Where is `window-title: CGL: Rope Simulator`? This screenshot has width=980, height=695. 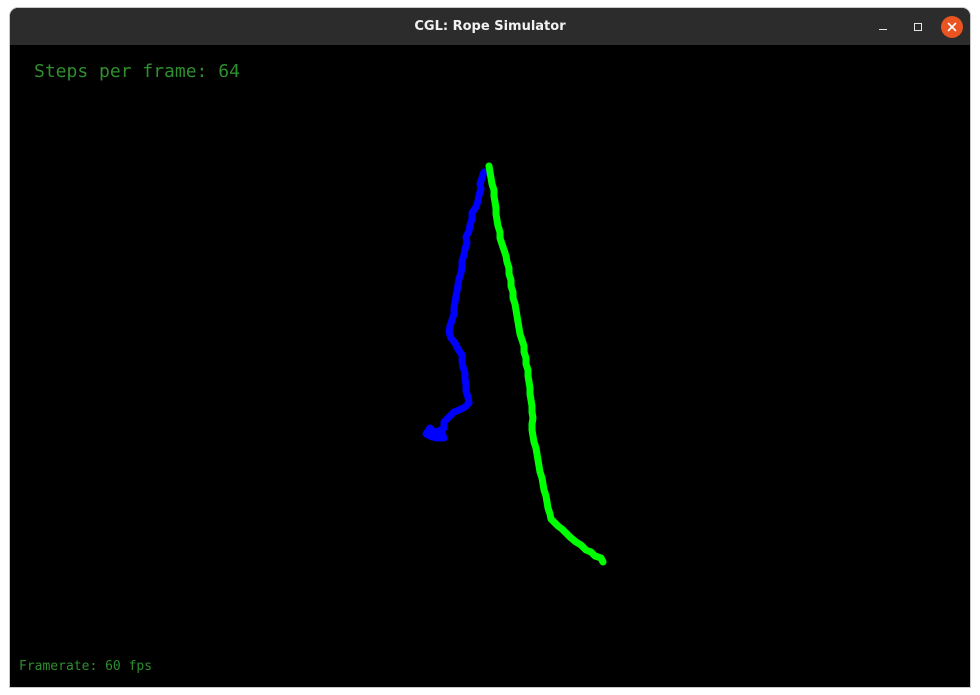 window-title: CGL: Rope Simulator is located at coordinates (490, 26).